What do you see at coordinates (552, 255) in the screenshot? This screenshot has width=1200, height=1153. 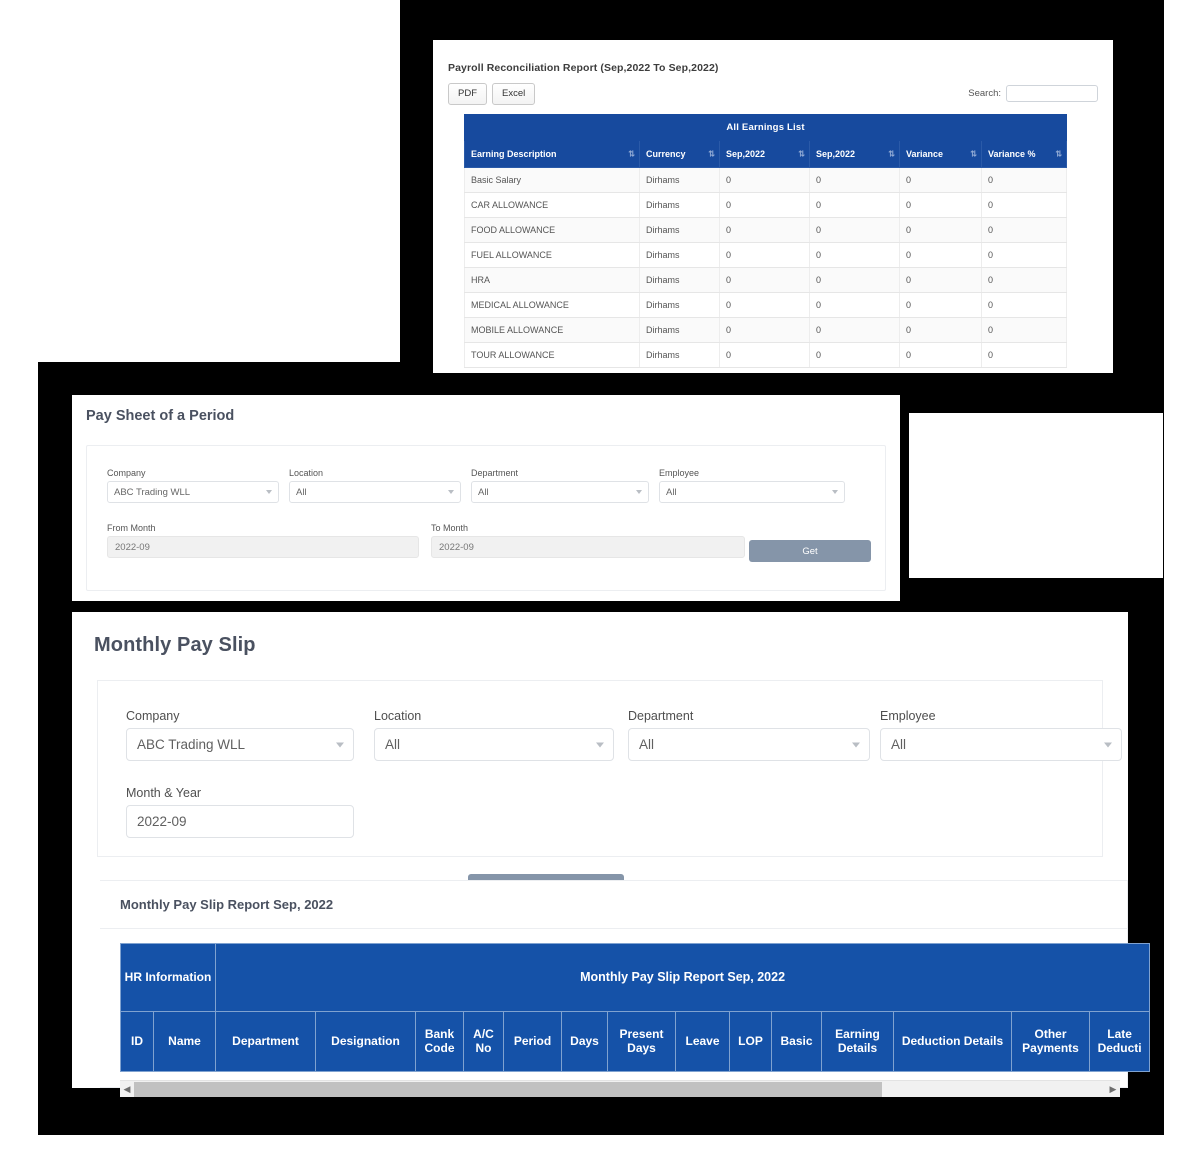 I see `cell-description: FUEL ALLOWANCE` at bounding box center [552, 255].